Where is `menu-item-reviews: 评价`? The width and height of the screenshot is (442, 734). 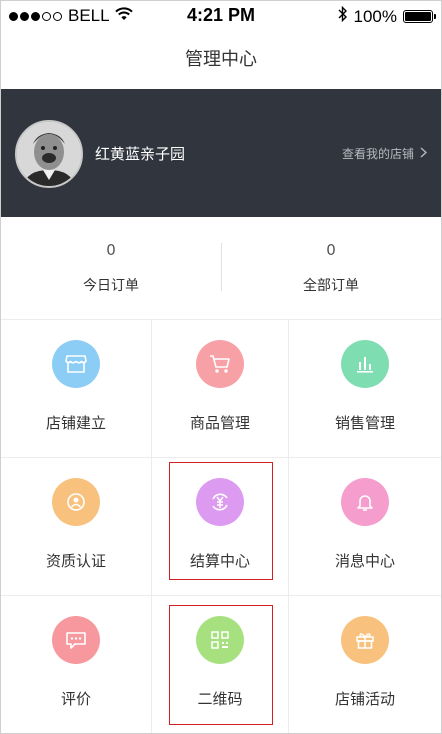 menu-item-reviews: 评价 is located at coordinates (76, 664).